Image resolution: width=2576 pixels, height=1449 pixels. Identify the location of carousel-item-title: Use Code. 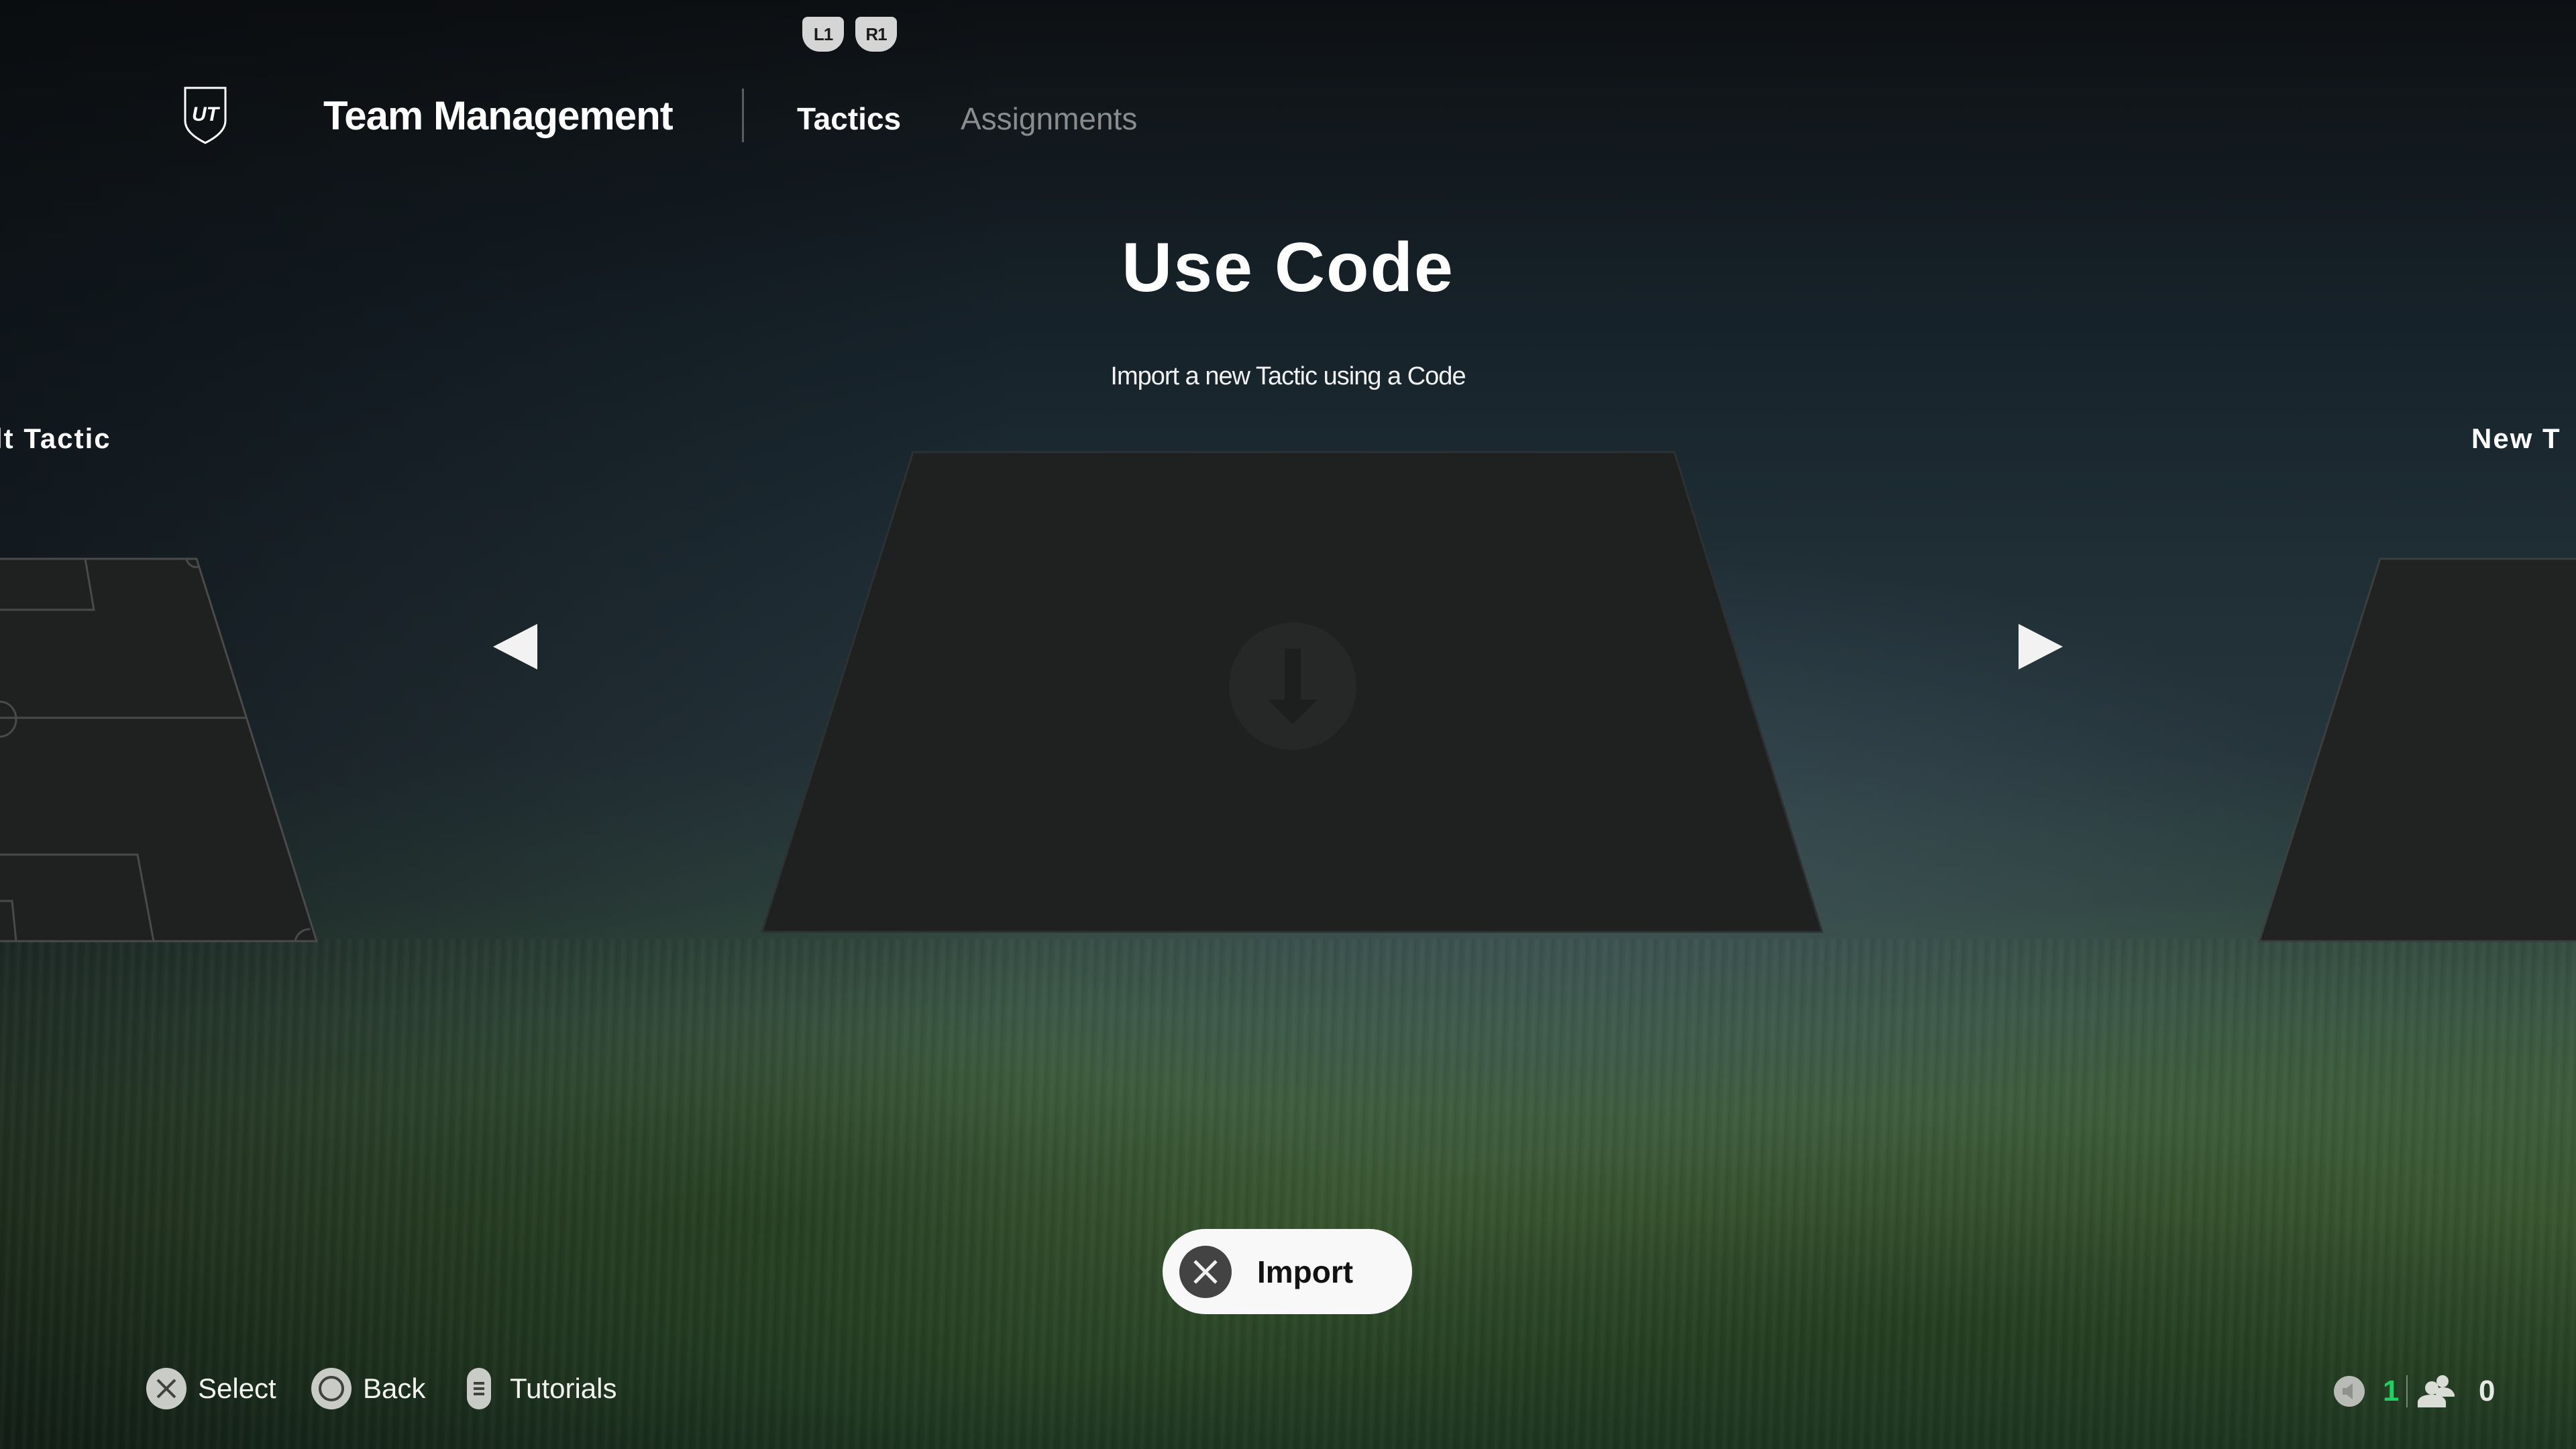
(1288, 268).